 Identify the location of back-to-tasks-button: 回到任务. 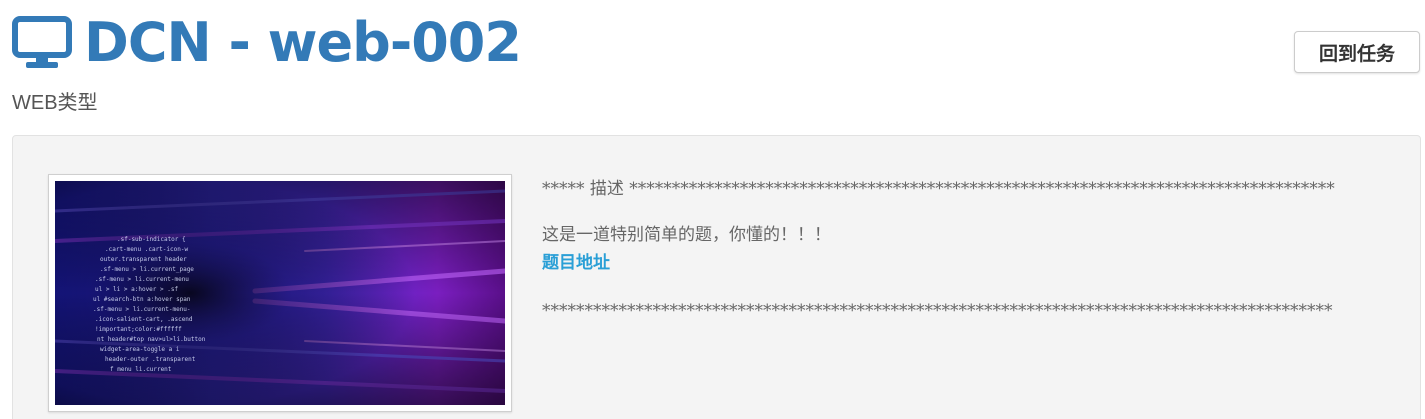
(1357, 52).